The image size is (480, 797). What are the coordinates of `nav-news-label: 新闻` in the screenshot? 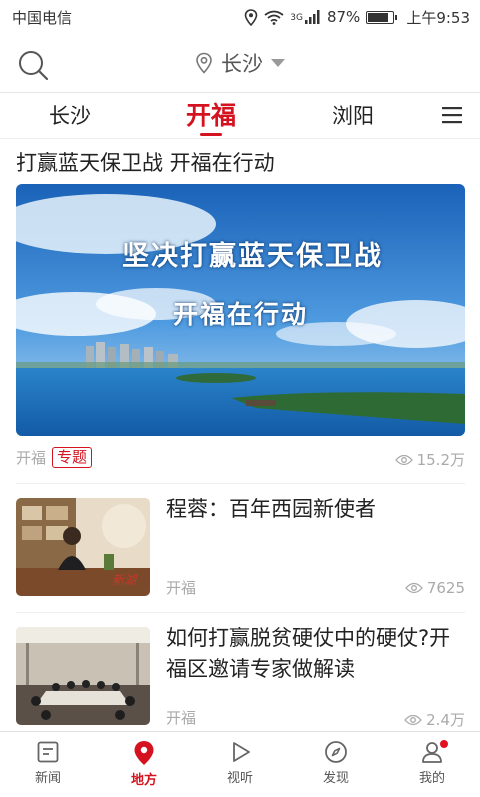 It's located at (47, 778).